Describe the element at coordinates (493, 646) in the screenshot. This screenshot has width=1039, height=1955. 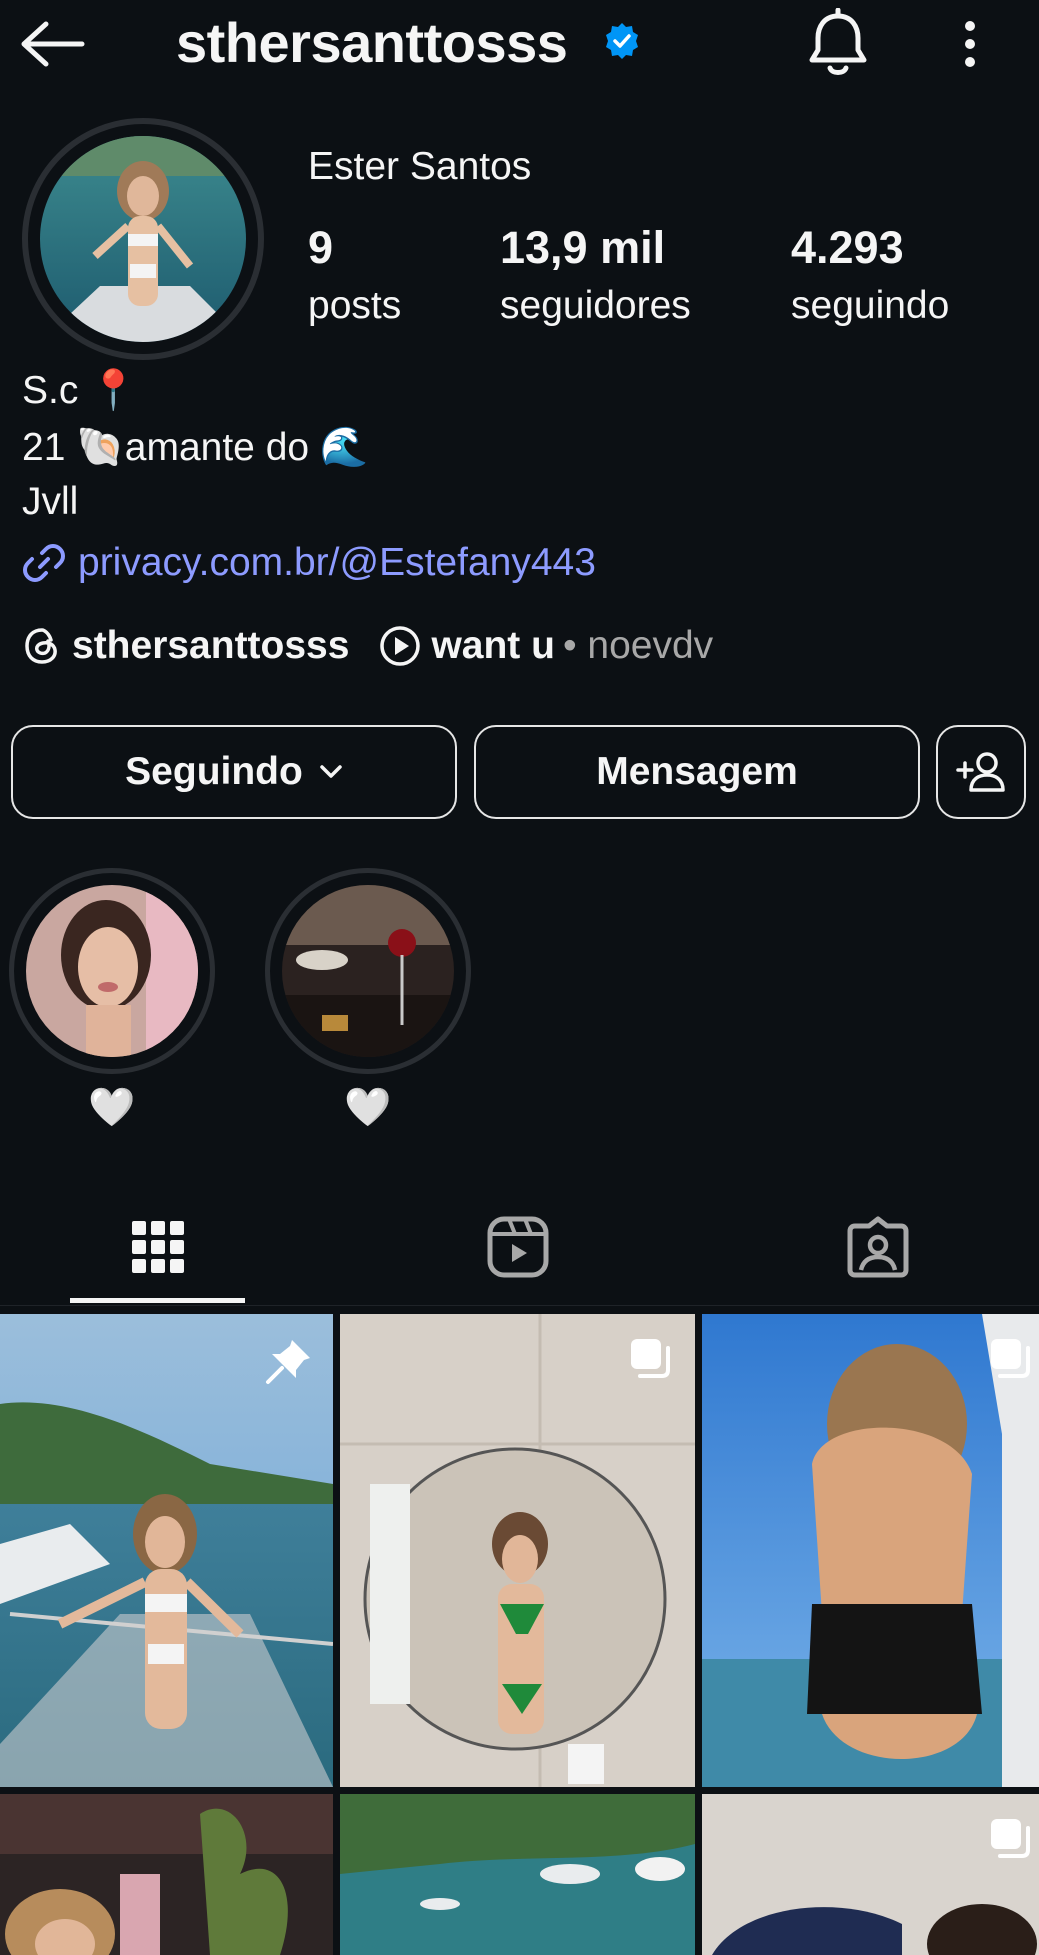
I see `music-title: want u` at that location.